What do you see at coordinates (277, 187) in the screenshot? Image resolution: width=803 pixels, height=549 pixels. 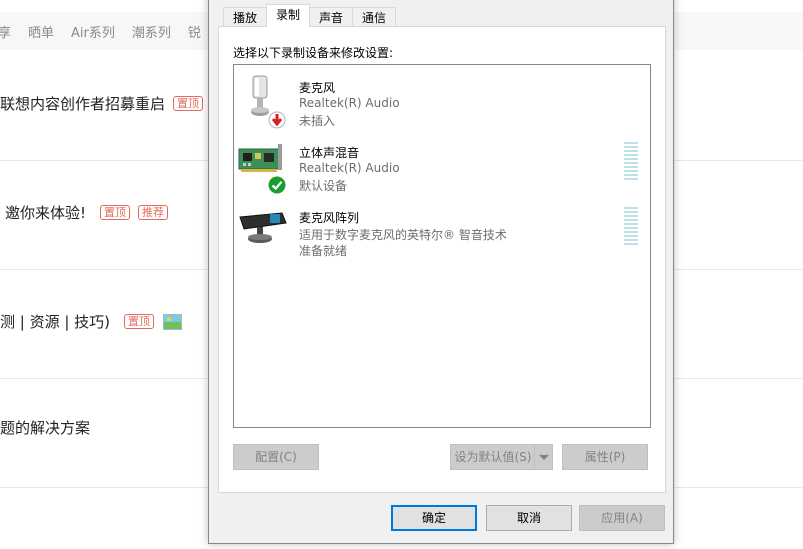 I see `default-check-icon` at bounding box center [277, 187].